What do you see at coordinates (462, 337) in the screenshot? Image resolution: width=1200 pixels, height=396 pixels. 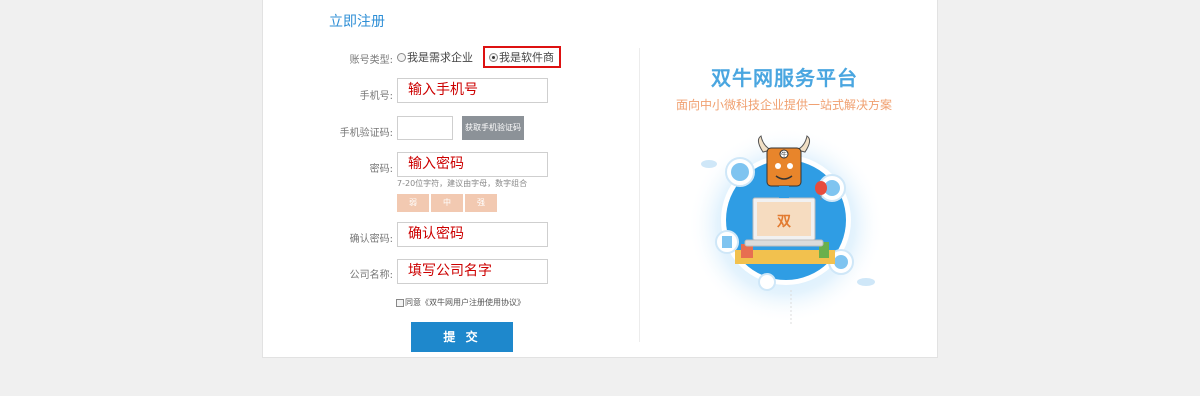 I see `submit-button: 提 交` at bounding box center [462, 337].